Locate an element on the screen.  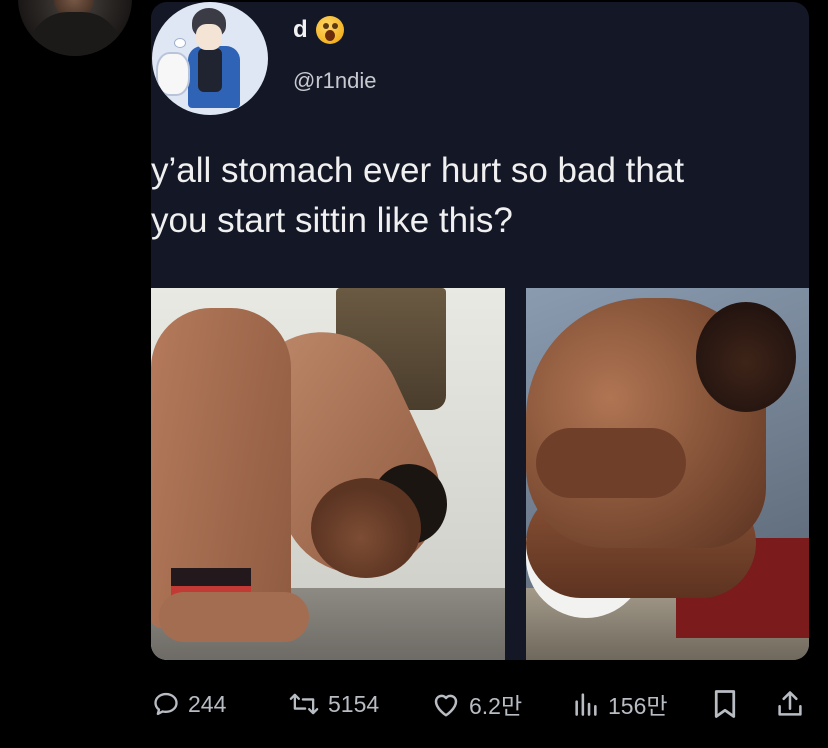
view-count: 156만 is located at coordinates (638, 706).